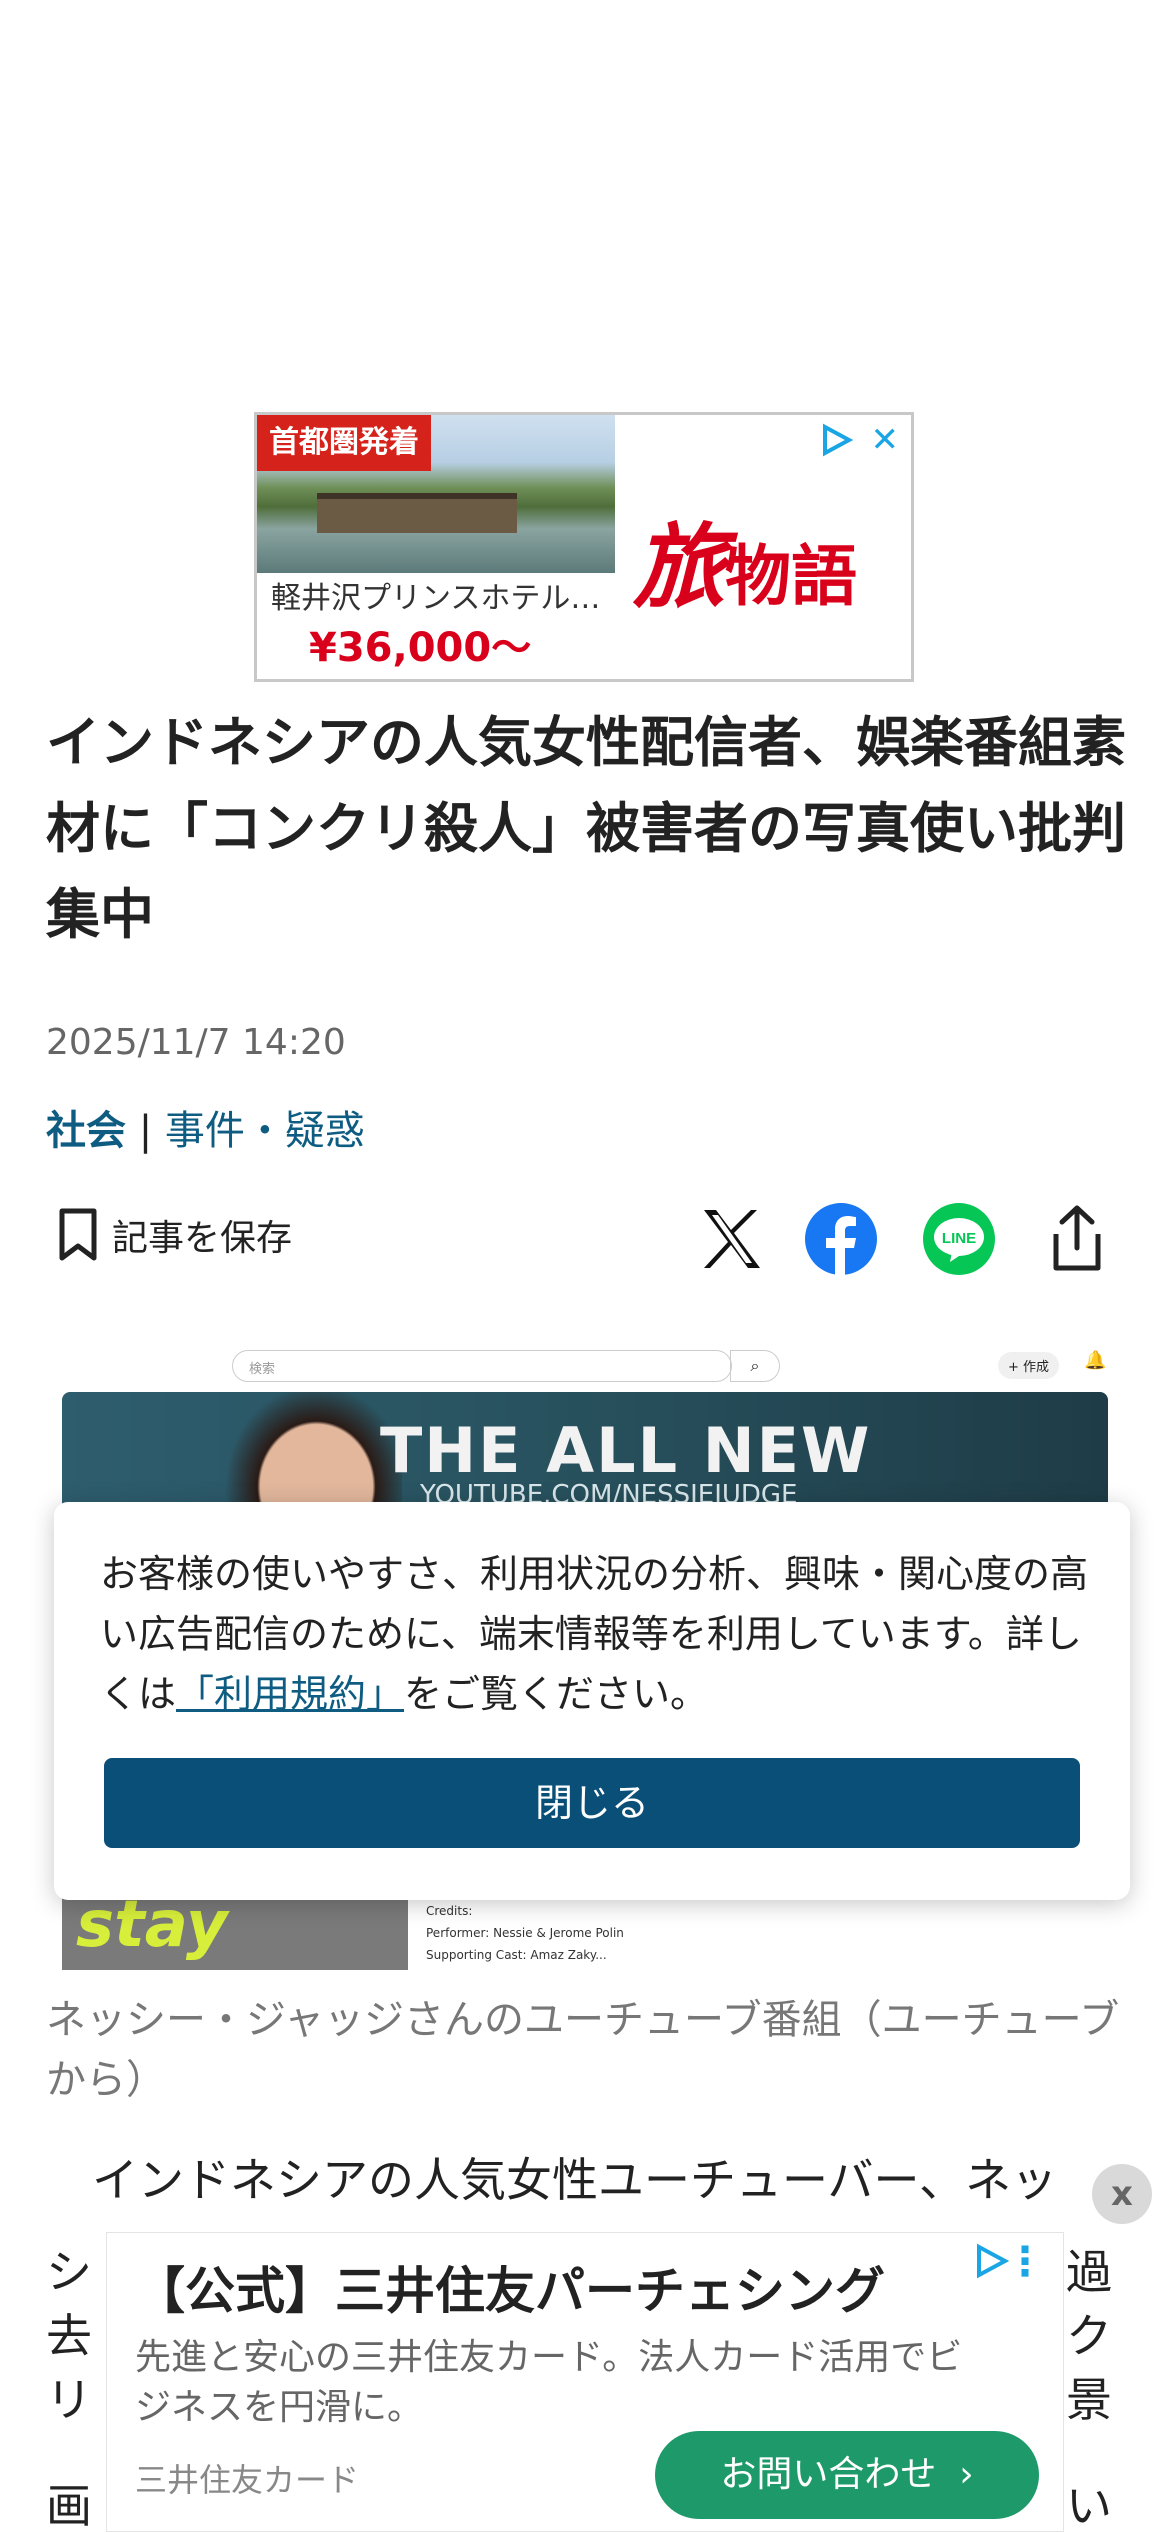 The height and width of the screenshot is (2532, 1170). Describe the element at coordinates (966, 2474) in the screenshot. I see `chevron-right-icon: ›` at that location.